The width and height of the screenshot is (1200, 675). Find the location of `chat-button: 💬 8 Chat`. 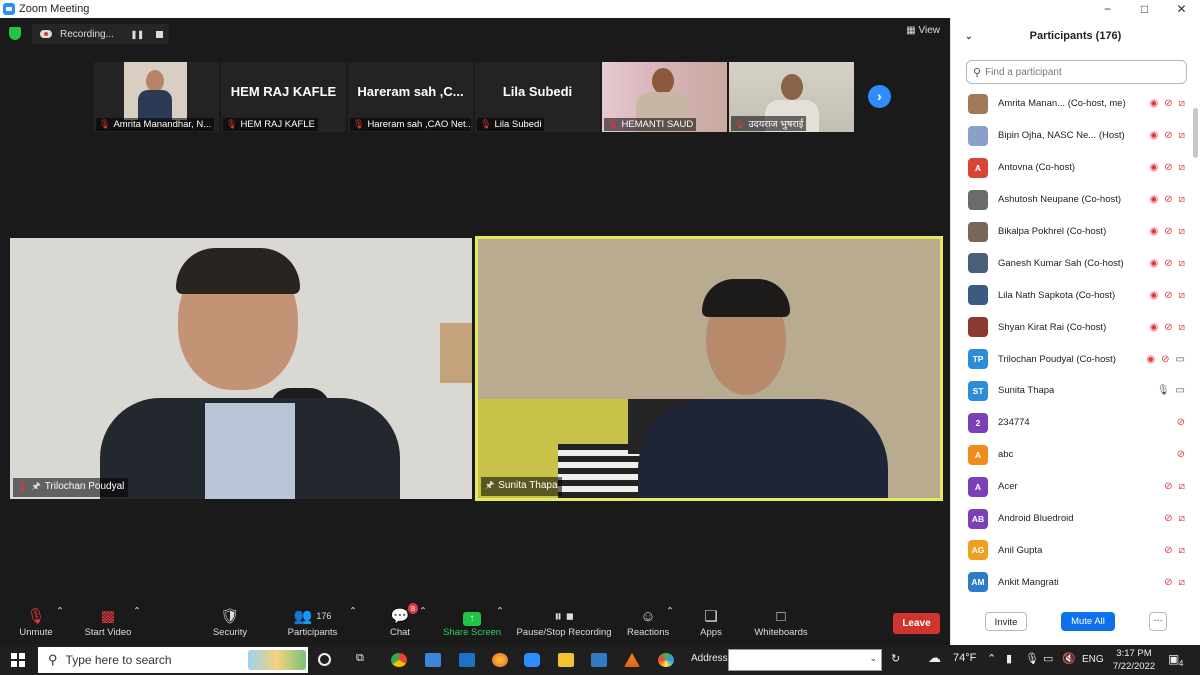

chat-button: 💬 8 Chat is located at coordinates (402, 620).